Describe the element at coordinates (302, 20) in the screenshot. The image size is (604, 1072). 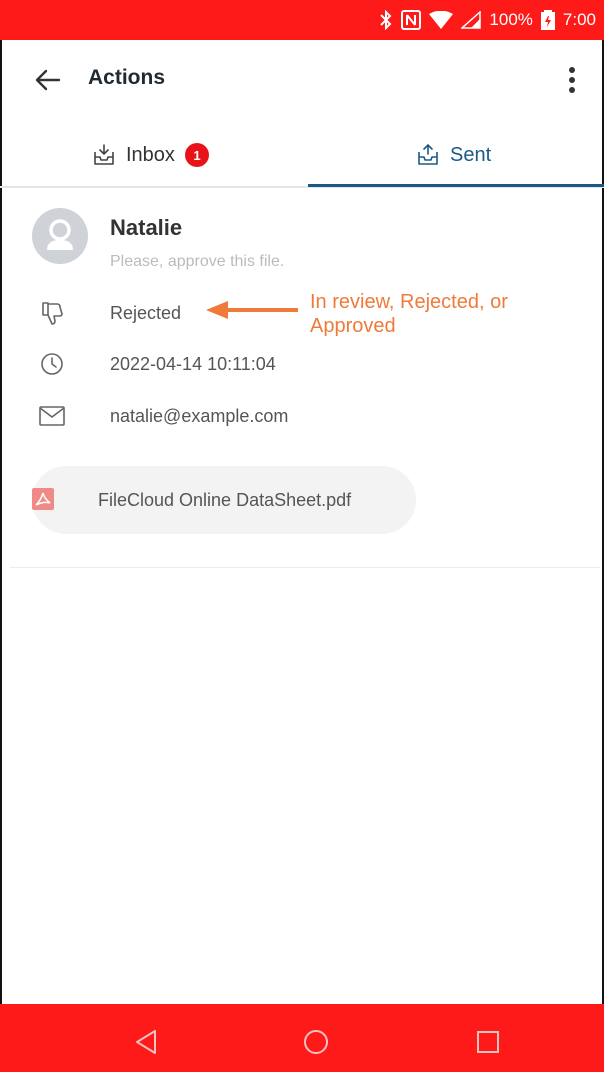
I see `status-bar: 100% 7:00` at that location.